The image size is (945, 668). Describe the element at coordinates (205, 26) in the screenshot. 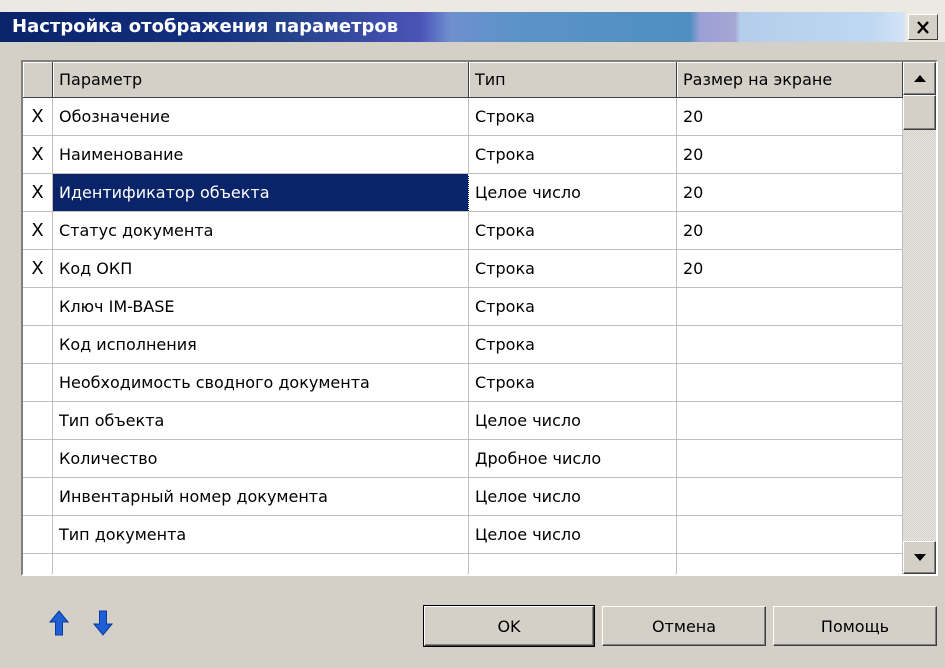

I see `window-title: Настройка отображения параметров` at that location.